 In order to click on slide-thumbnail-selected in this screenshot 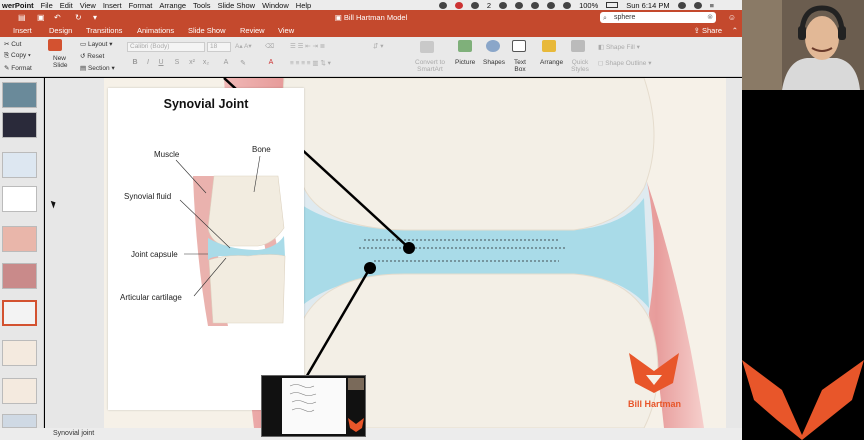, I will do `click(19, 313)`.